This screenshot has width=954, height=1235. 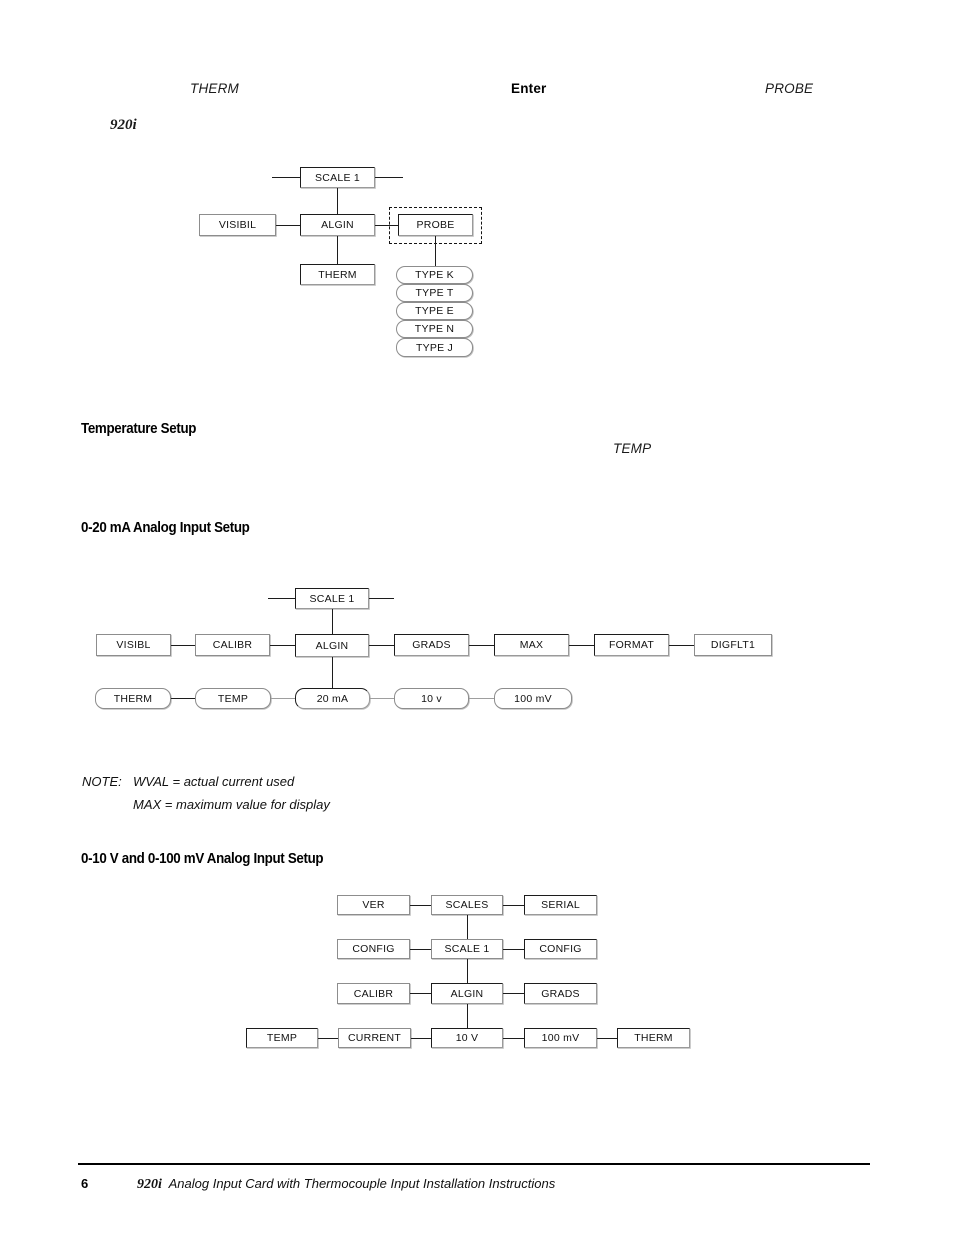 I want to click on d3-connector-config-scale1, so click(x=420, y=949).